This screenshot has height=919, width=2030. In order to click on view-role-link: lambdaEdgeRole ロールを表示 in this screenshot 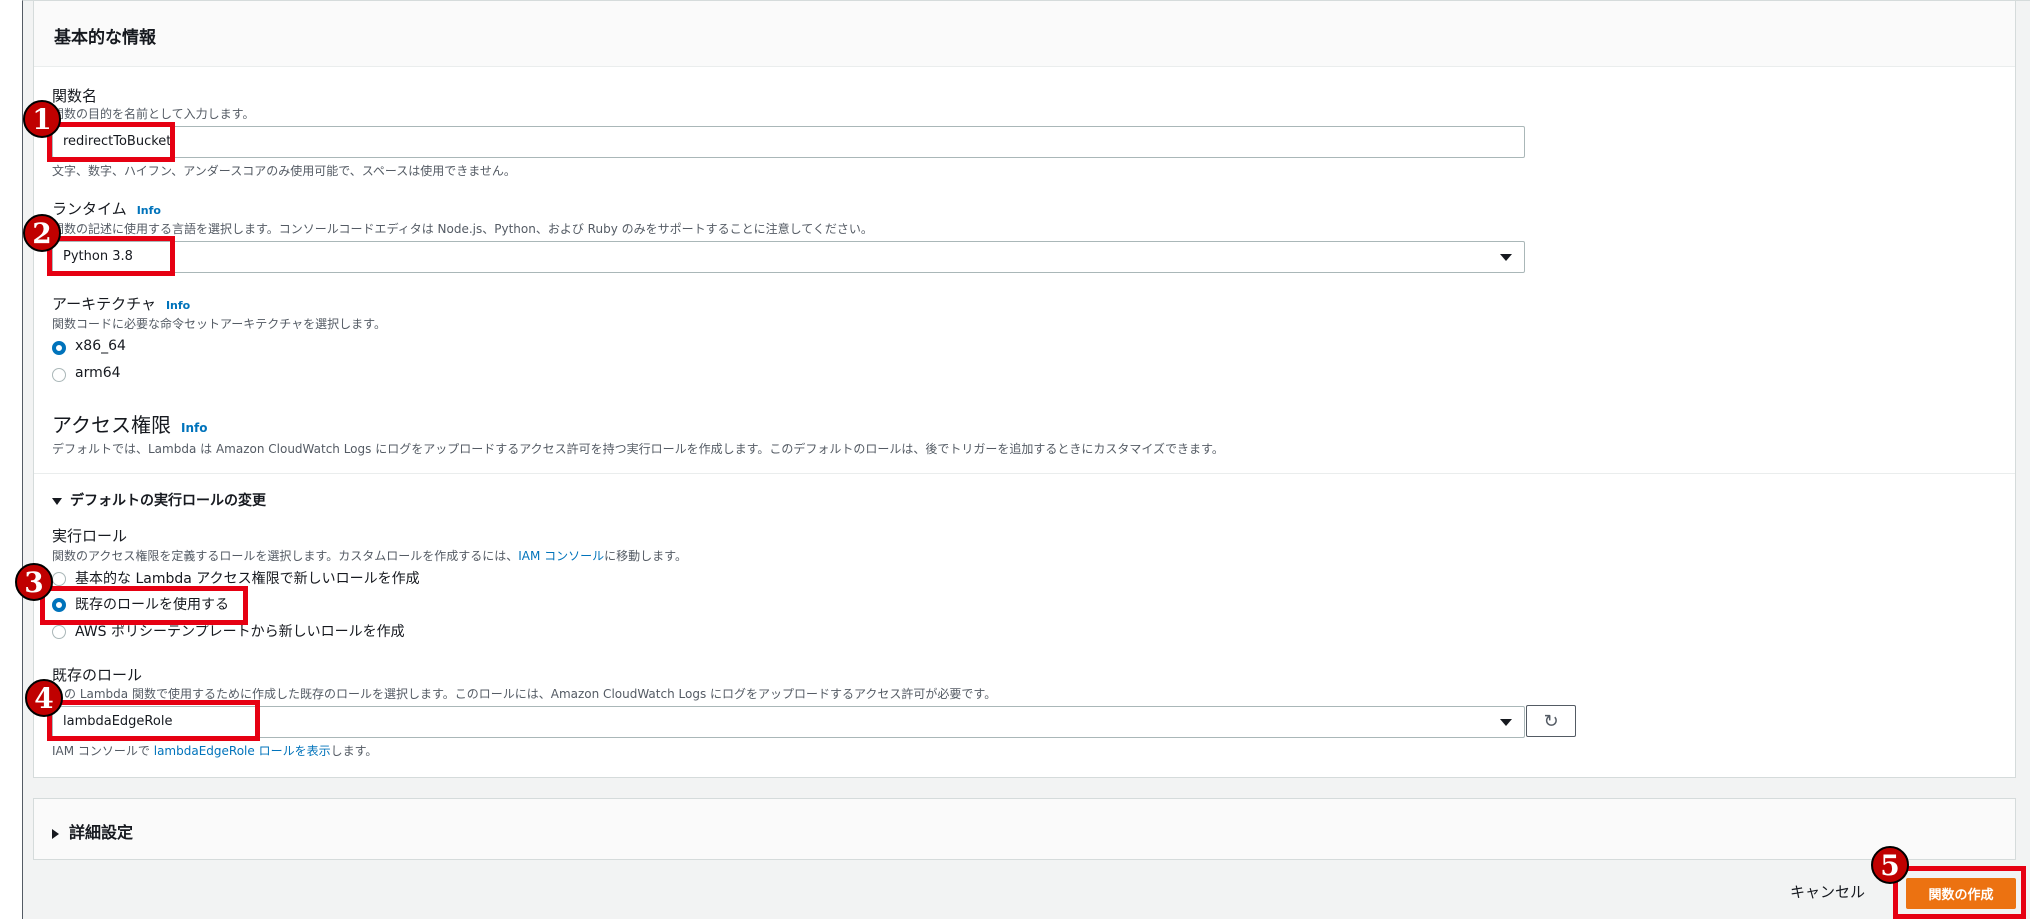, I will do `click(242, 751)`.